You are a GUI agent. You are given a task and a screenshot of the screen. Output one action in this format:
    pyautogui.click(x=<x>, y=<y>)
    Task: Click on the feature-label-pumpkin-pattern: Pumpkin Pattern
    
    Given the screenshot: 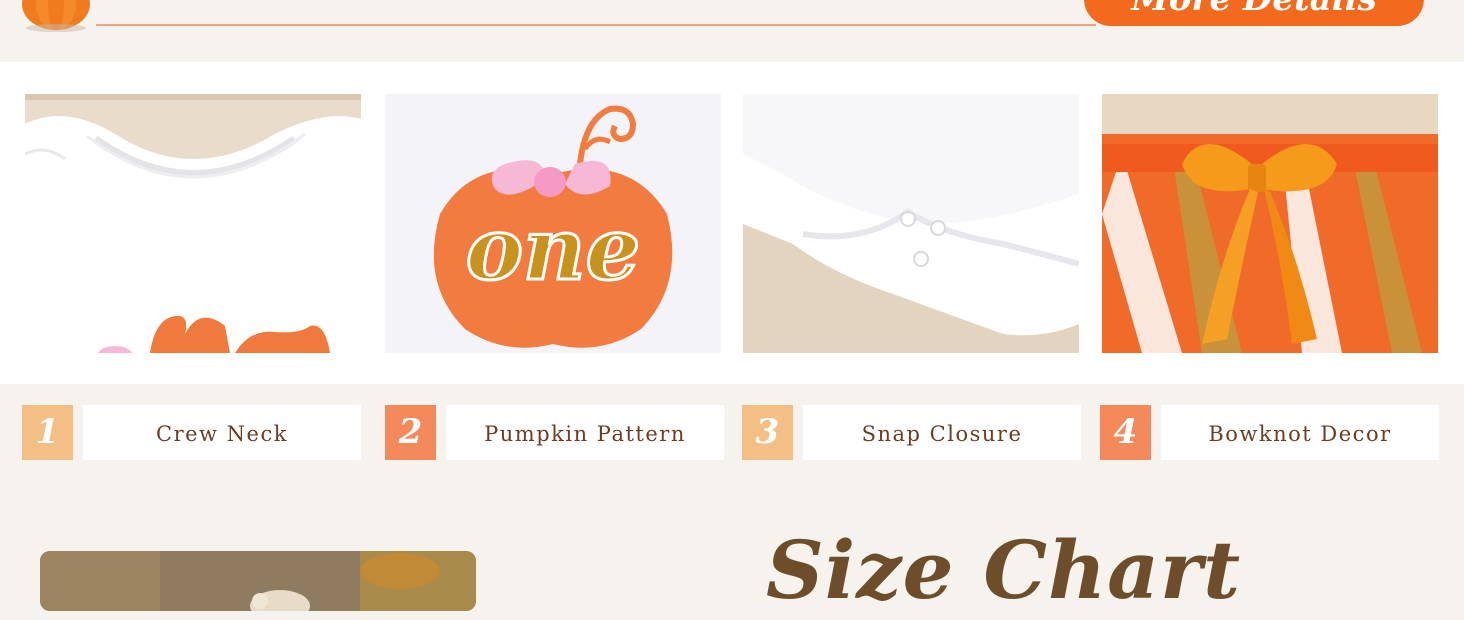 What is the action you would take?
    pyautogui.click(x=585, y=432)
    